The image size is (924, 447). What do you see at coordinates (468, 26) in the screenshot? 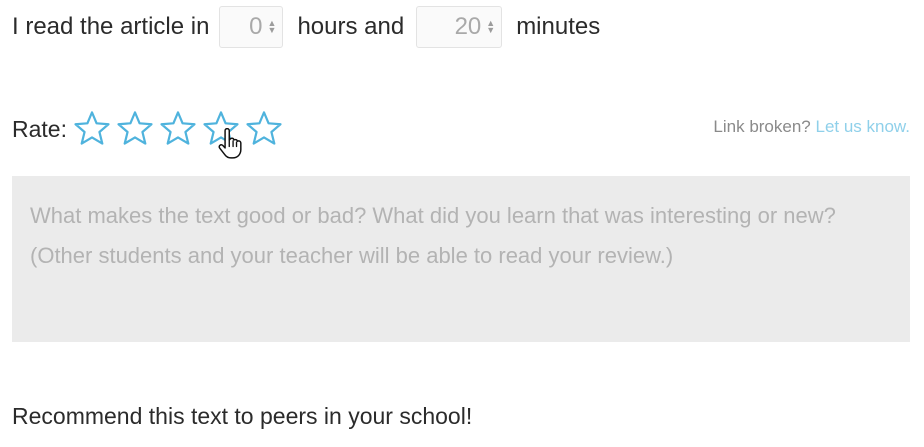
I see `minutes-value: 20` at bounding box center [468, 26].